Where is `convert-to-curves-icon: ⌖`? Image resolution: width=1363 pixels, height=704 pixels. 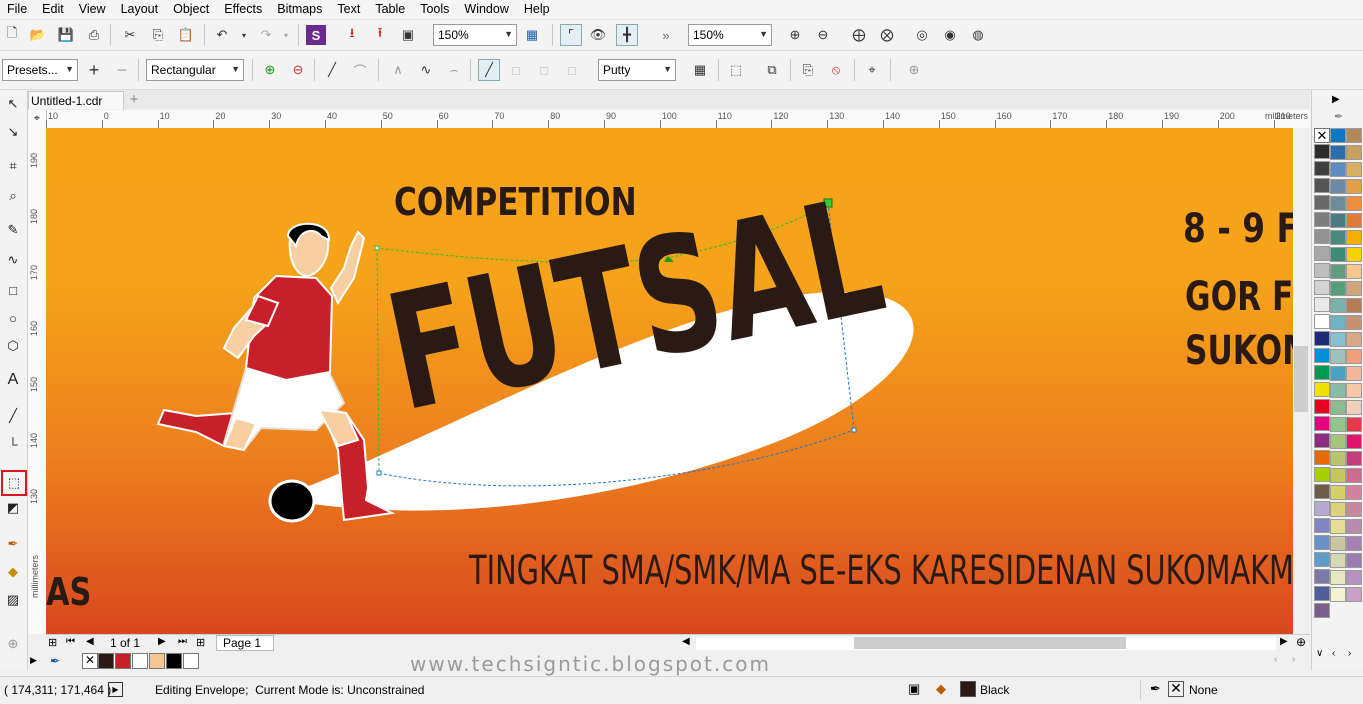 convert-to-curves-icon: ⌖ is located at coordinates (872, 70).